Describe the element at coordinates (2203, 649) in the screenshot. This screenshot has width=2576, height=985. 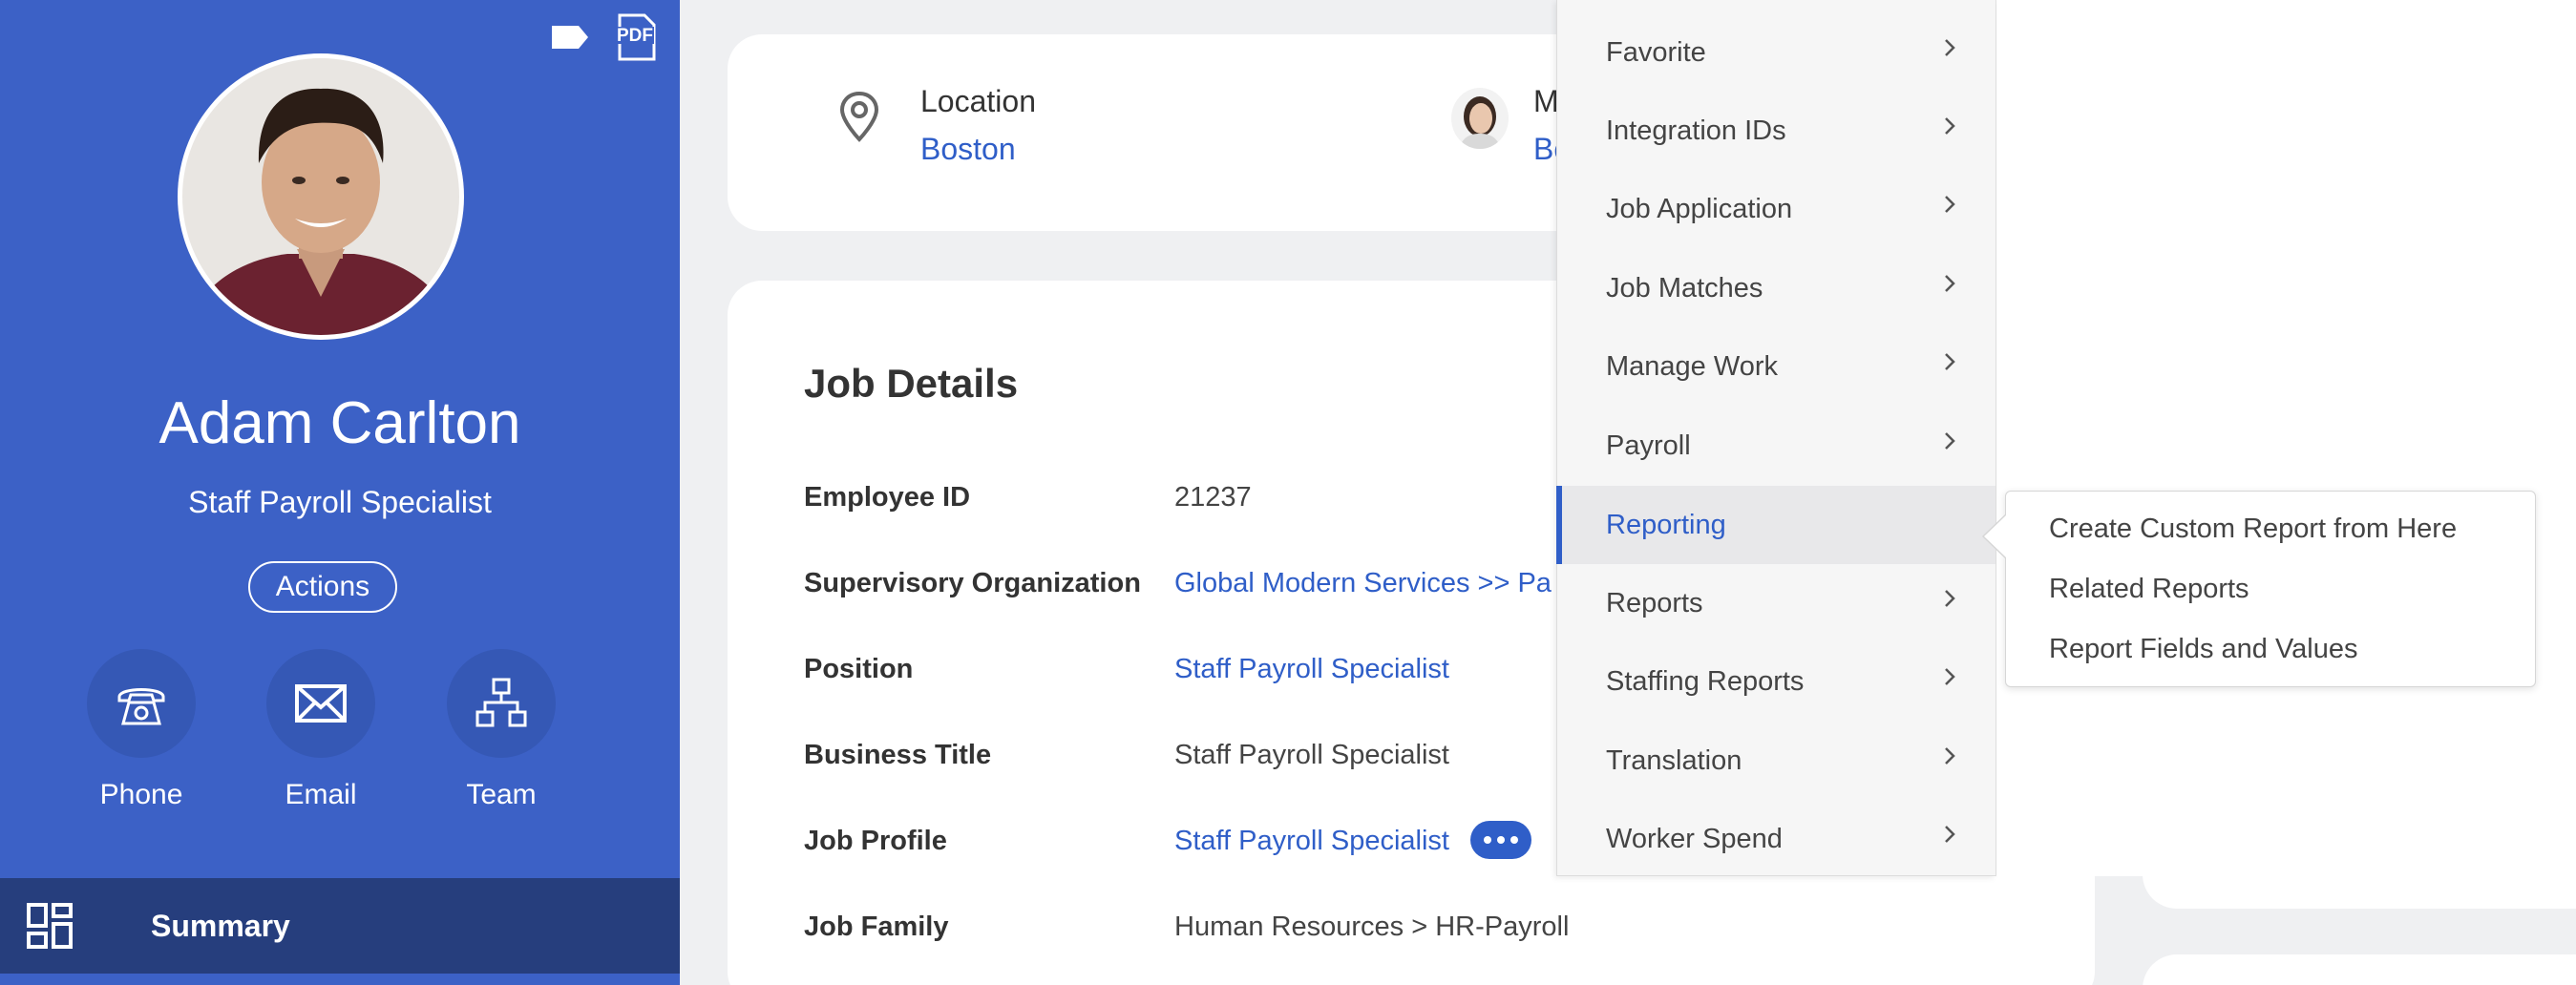
I see `submenu-report-fields-values: Report Fields and Values` at that location.